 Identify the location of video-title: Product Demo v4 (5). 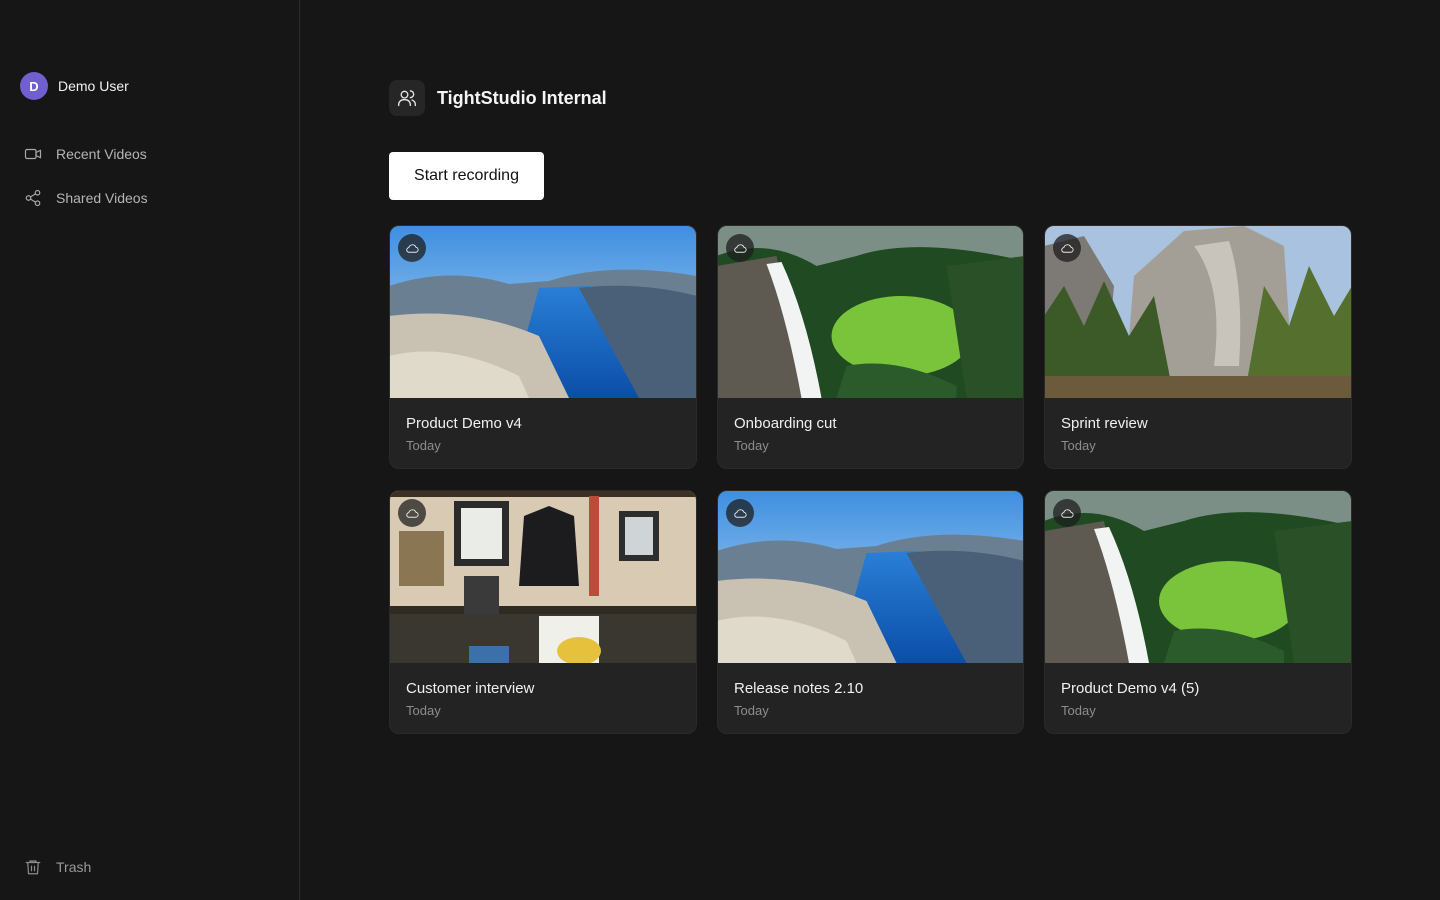
(1130, 688).